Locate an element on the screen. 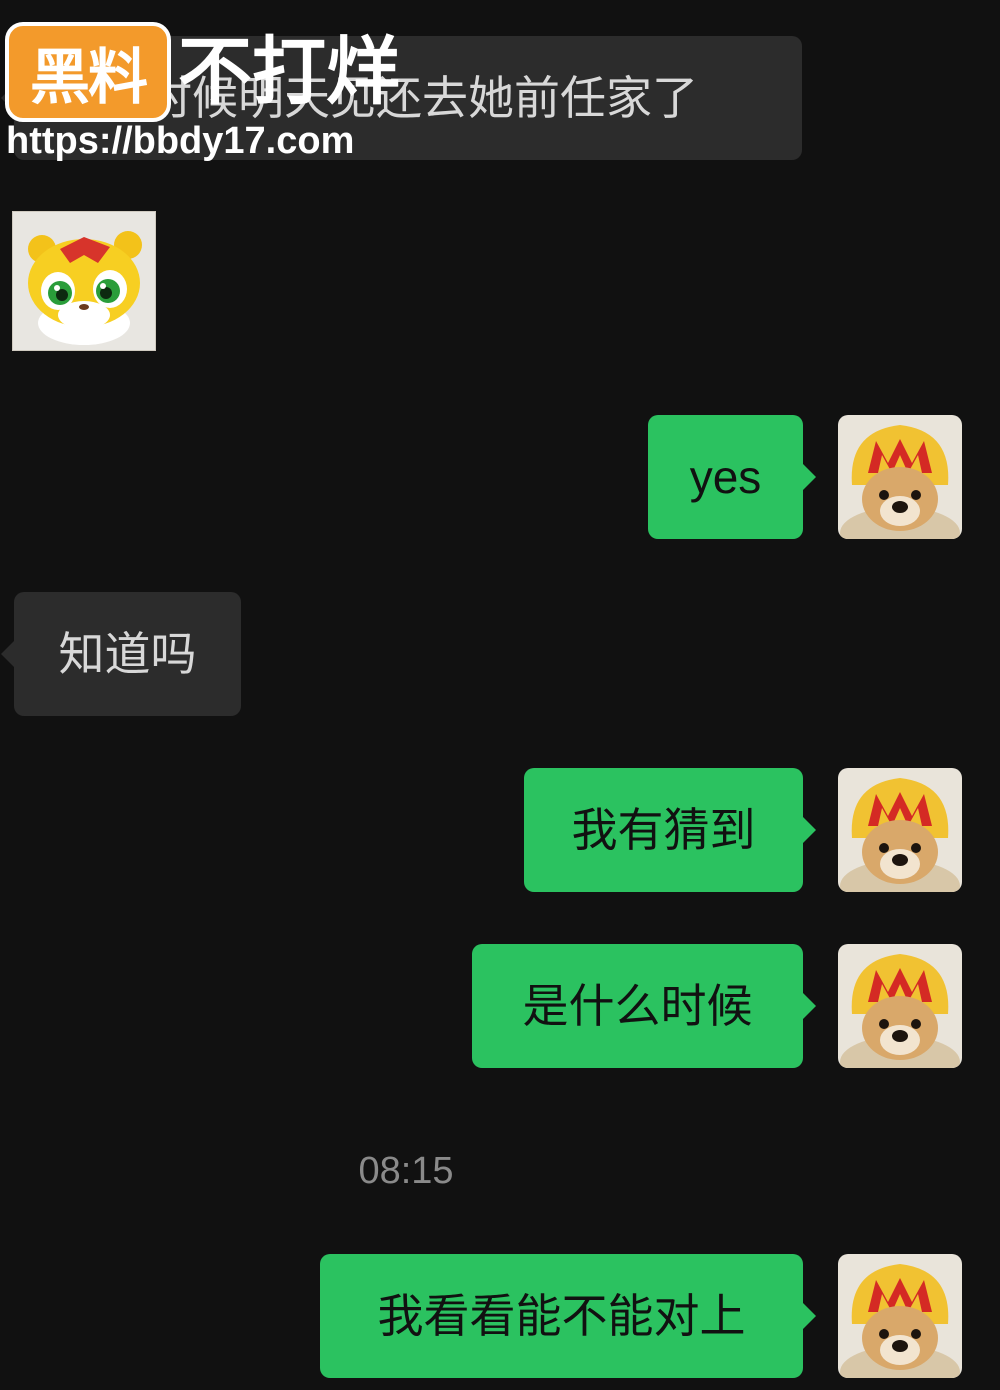 The image size is (1000, 1390). outgoing-message-bubble: 我看看能不能对上 is located at coordinates (568, 1316).